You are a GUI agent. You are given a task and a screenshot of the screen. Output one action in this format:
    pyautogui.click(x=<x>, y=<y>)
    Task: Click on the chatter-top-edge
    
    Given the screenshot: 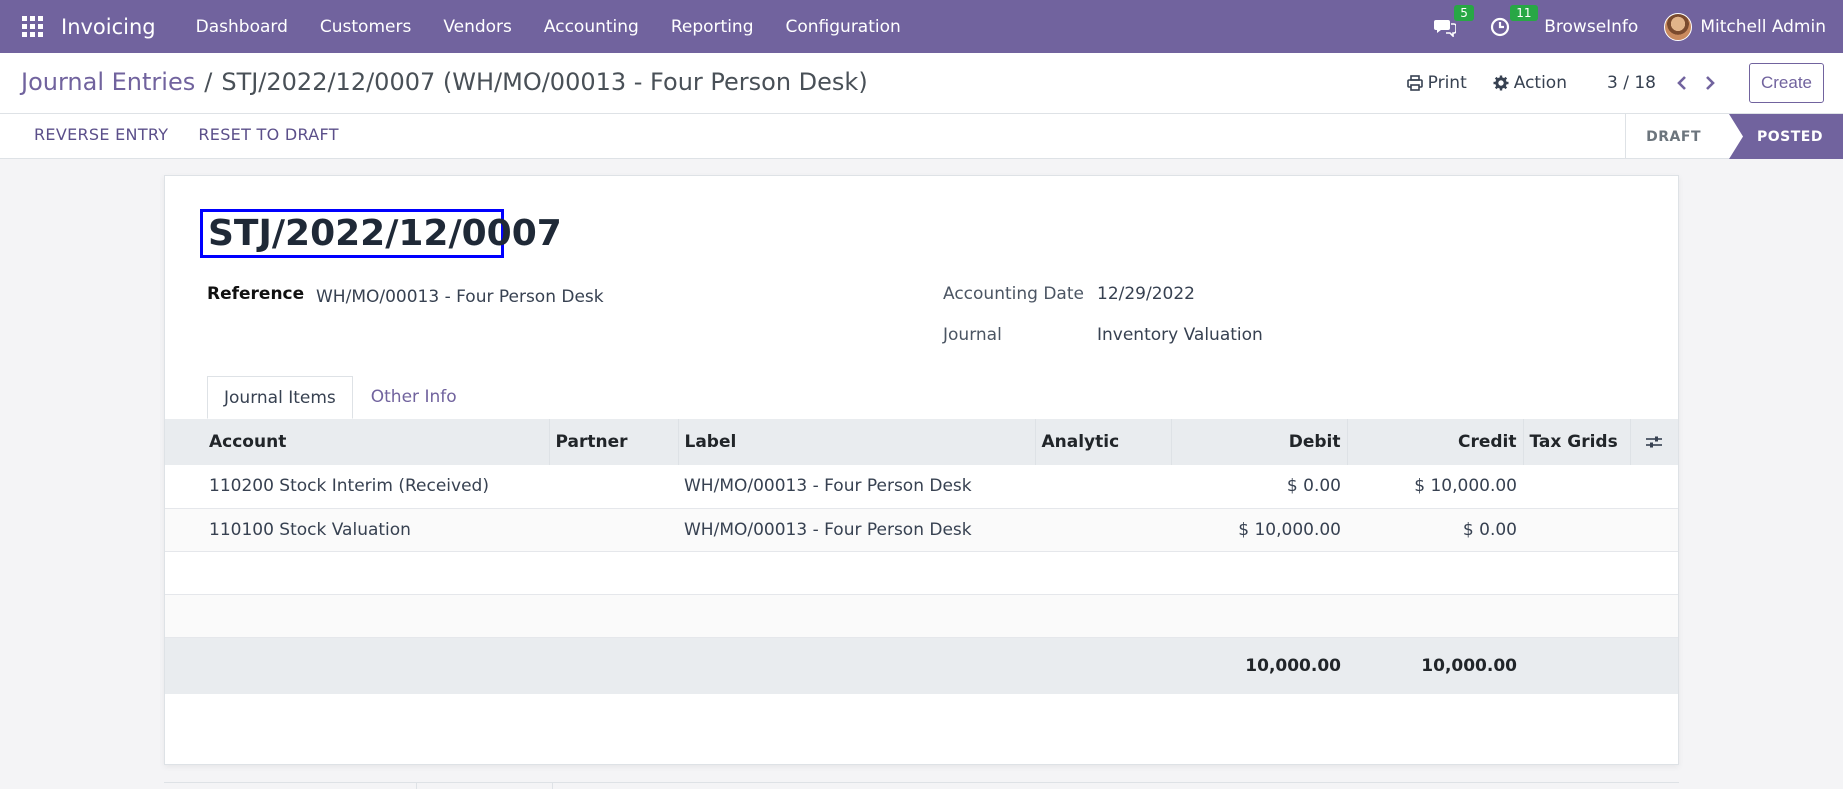 What is the action you would take?
    pyautogui.click(x=921, y=785)
    